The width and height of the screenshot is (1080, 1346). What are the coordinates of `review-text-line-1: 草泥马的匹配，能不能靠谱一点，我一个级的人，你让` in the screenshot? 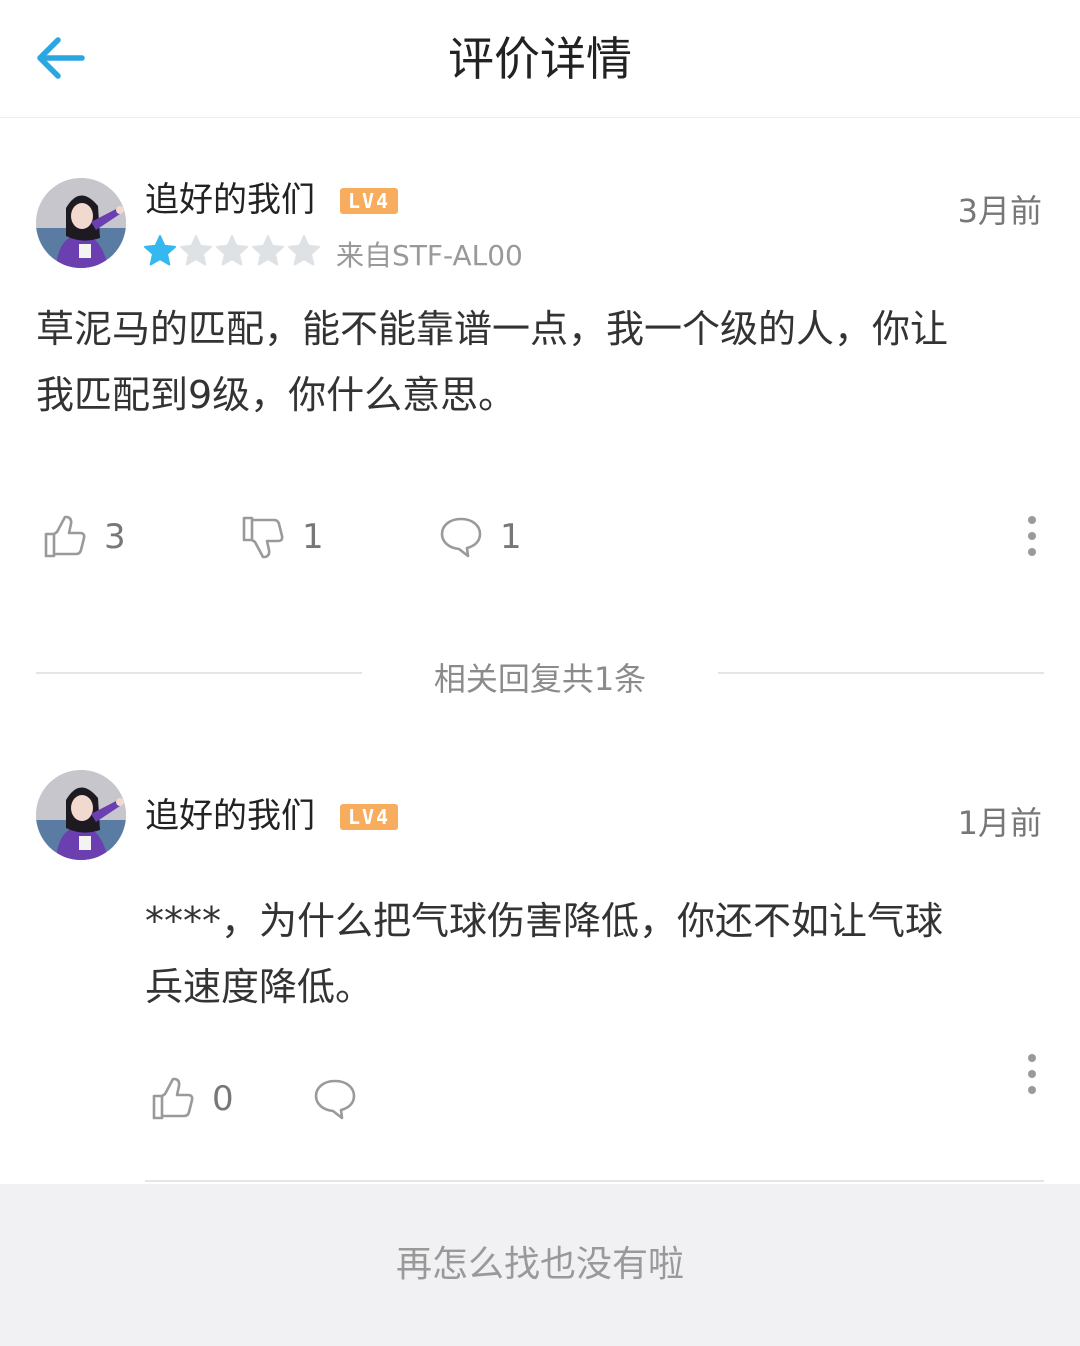 It's located at (492, 329).